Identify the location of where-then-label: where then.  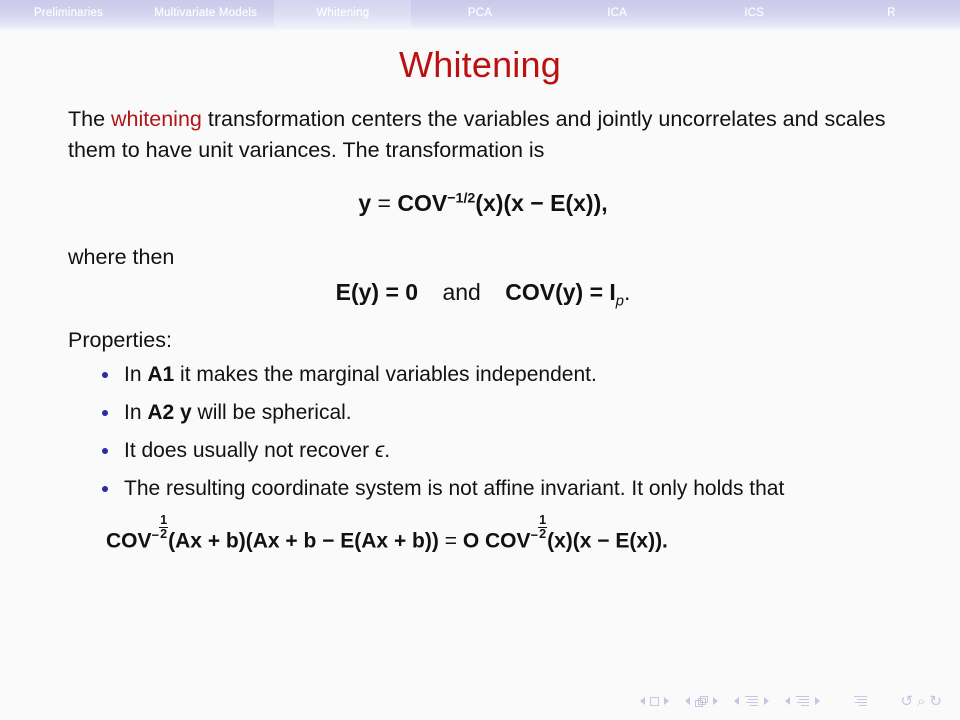
(121, 256).